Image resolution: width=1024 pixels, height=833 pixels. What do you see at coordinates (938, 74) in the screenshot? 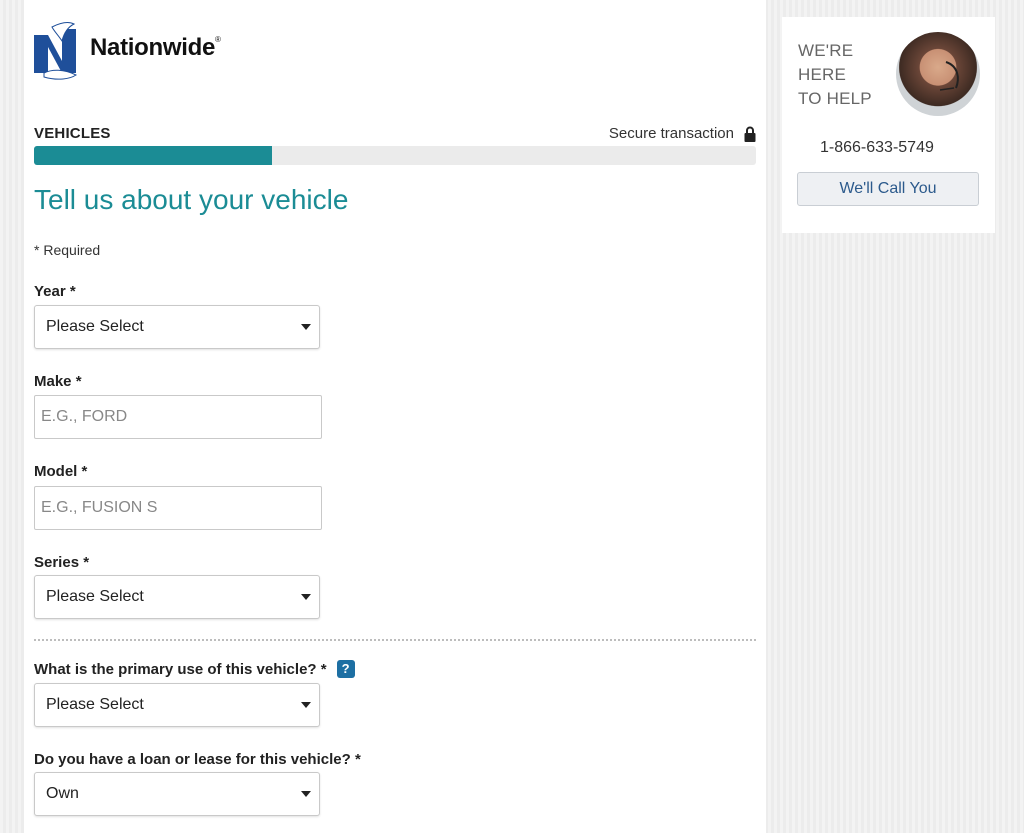
I see `agent-avatar` at bounding box center [938, 74].